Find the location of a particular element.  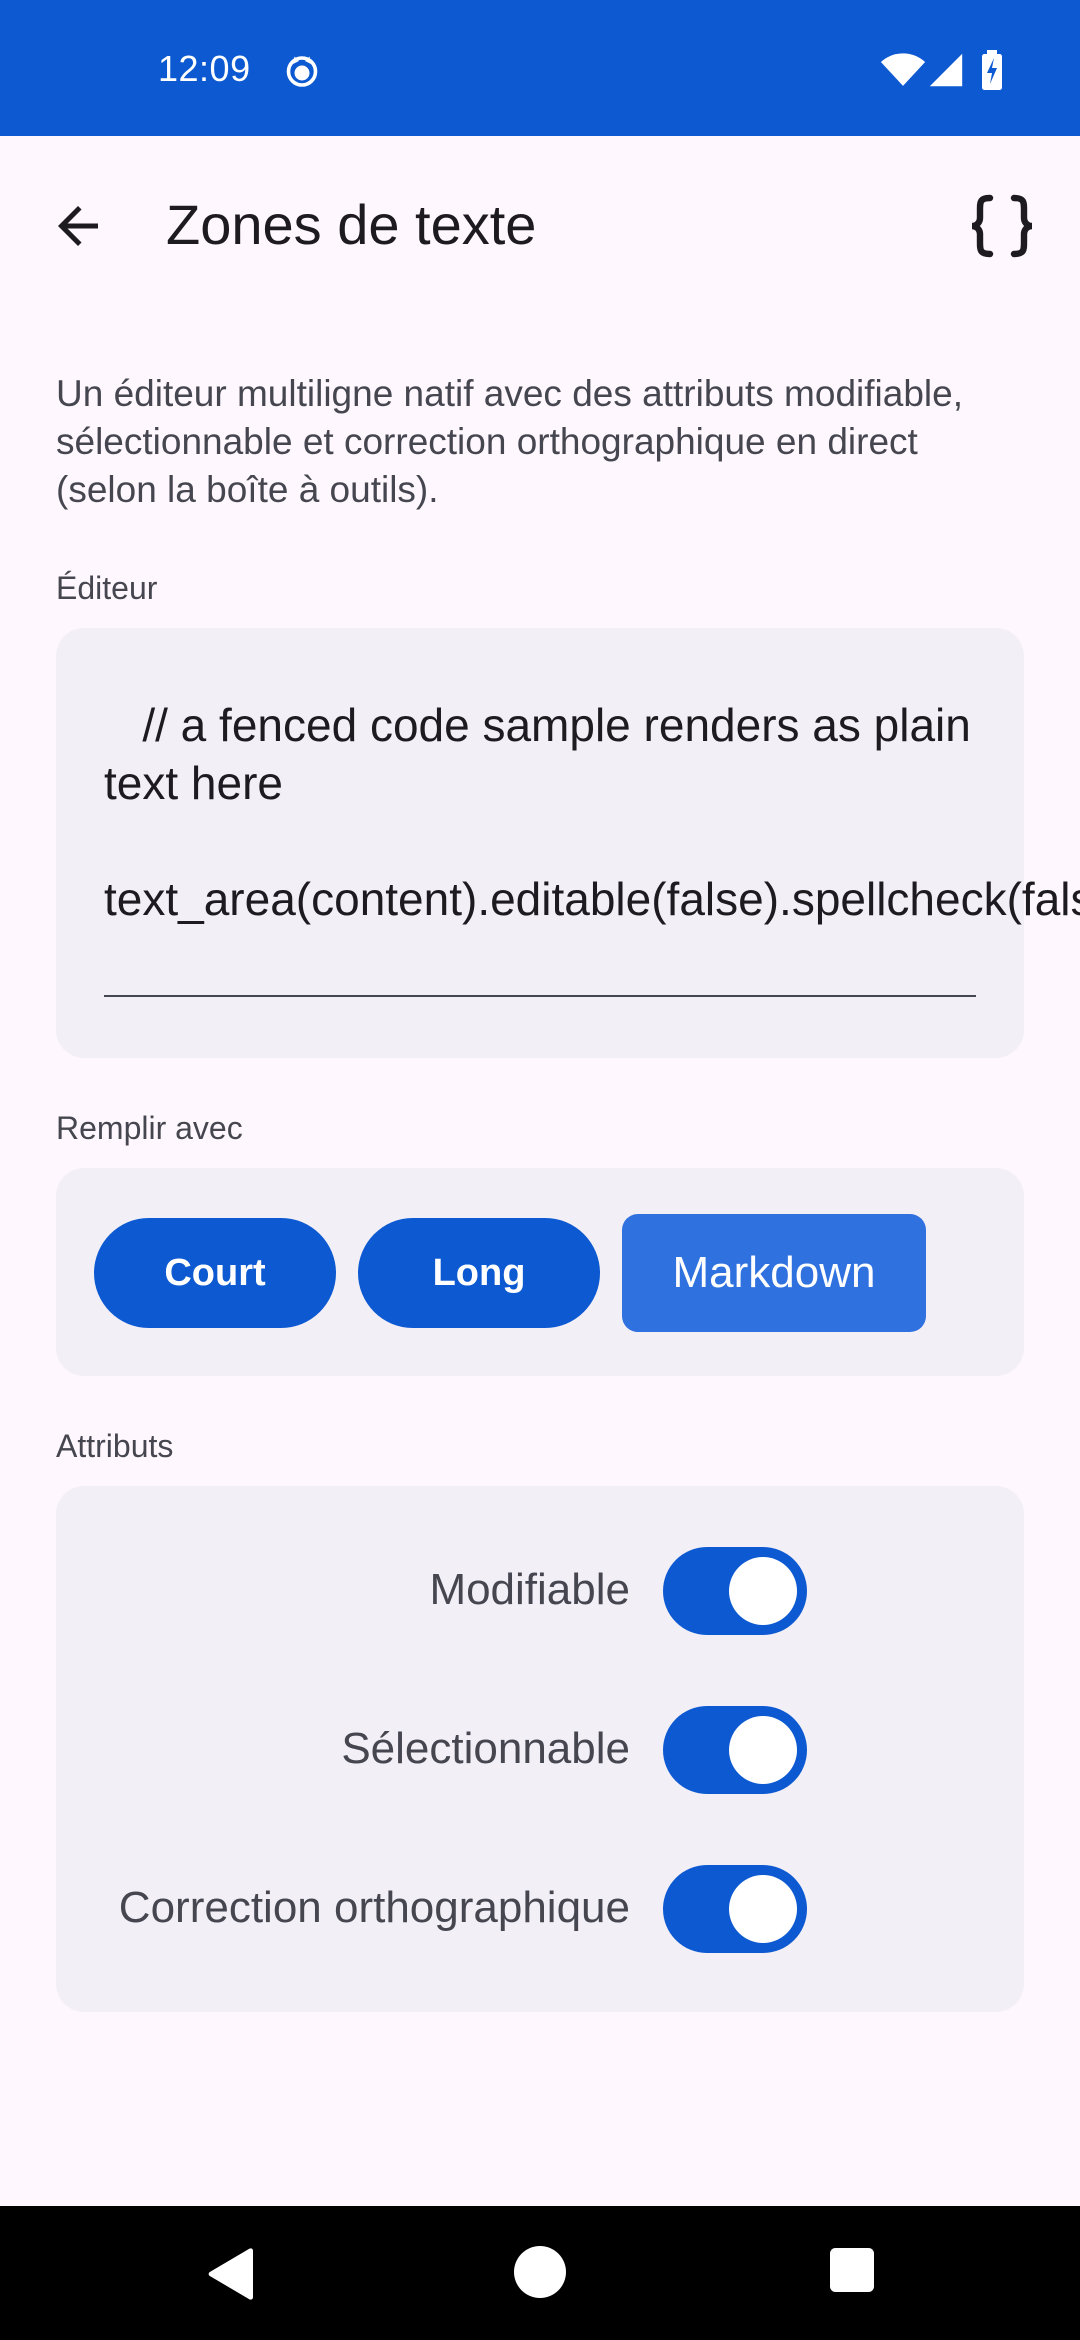

fill-court-button: Court is located at coordinates (215, 1273).